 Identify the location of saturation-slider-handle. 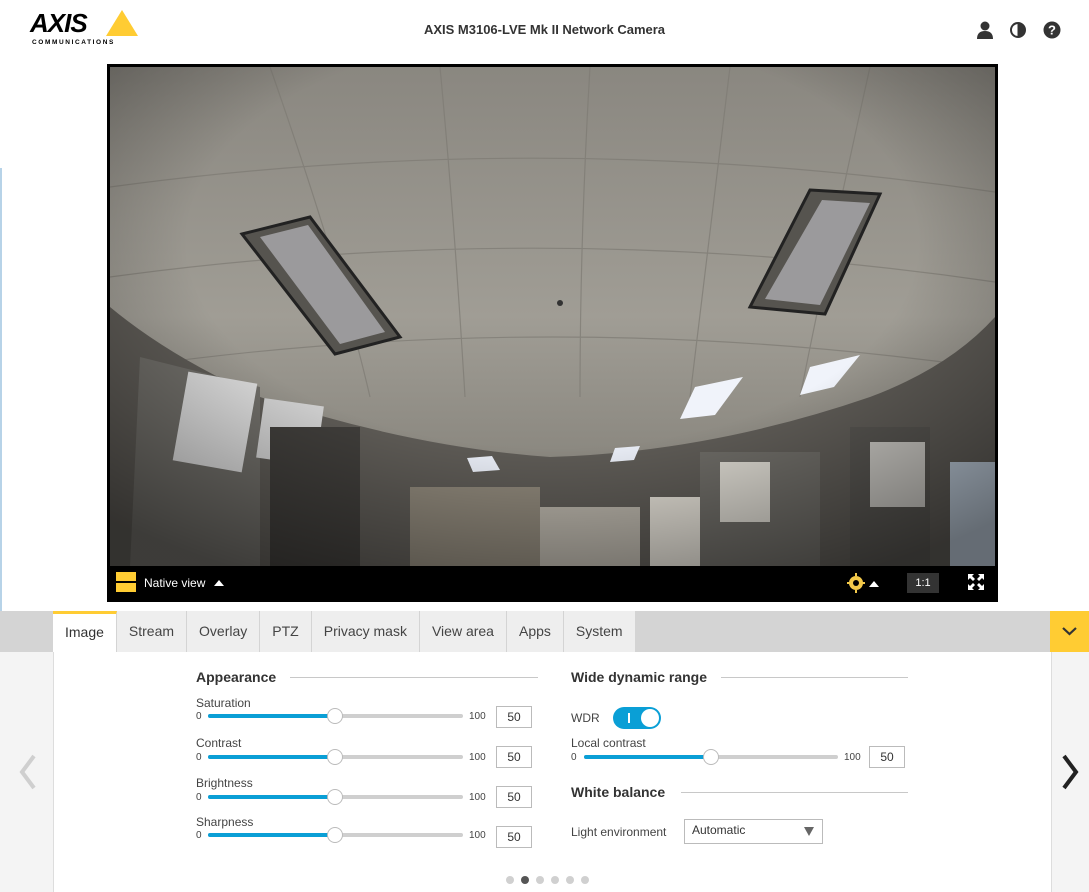
(335, 716).